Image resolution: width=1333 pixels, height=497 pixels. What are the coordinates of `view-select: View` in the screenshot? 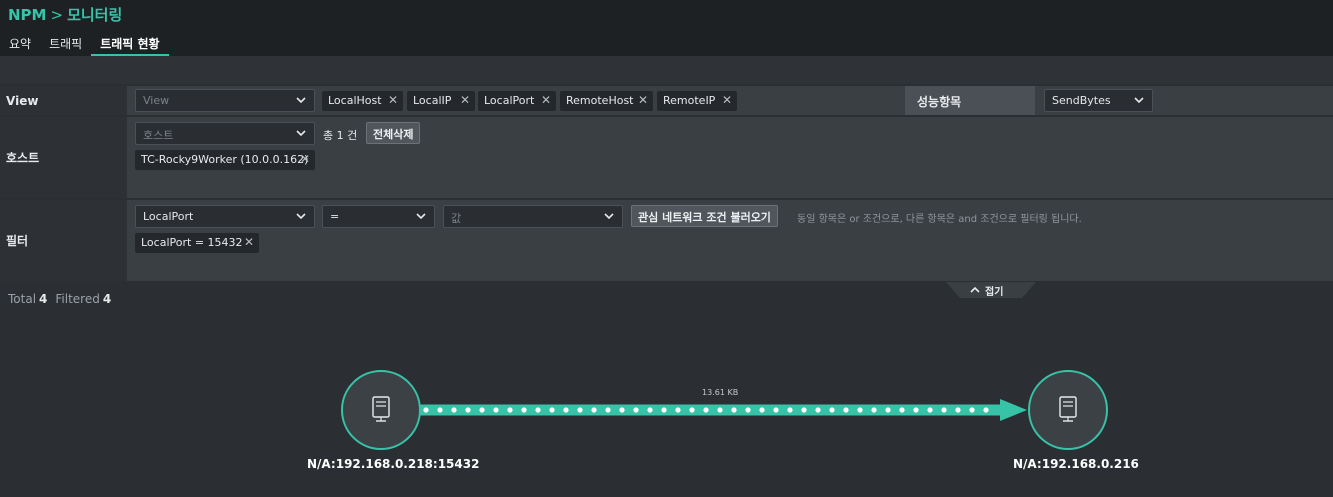 It's located at (225, 100).